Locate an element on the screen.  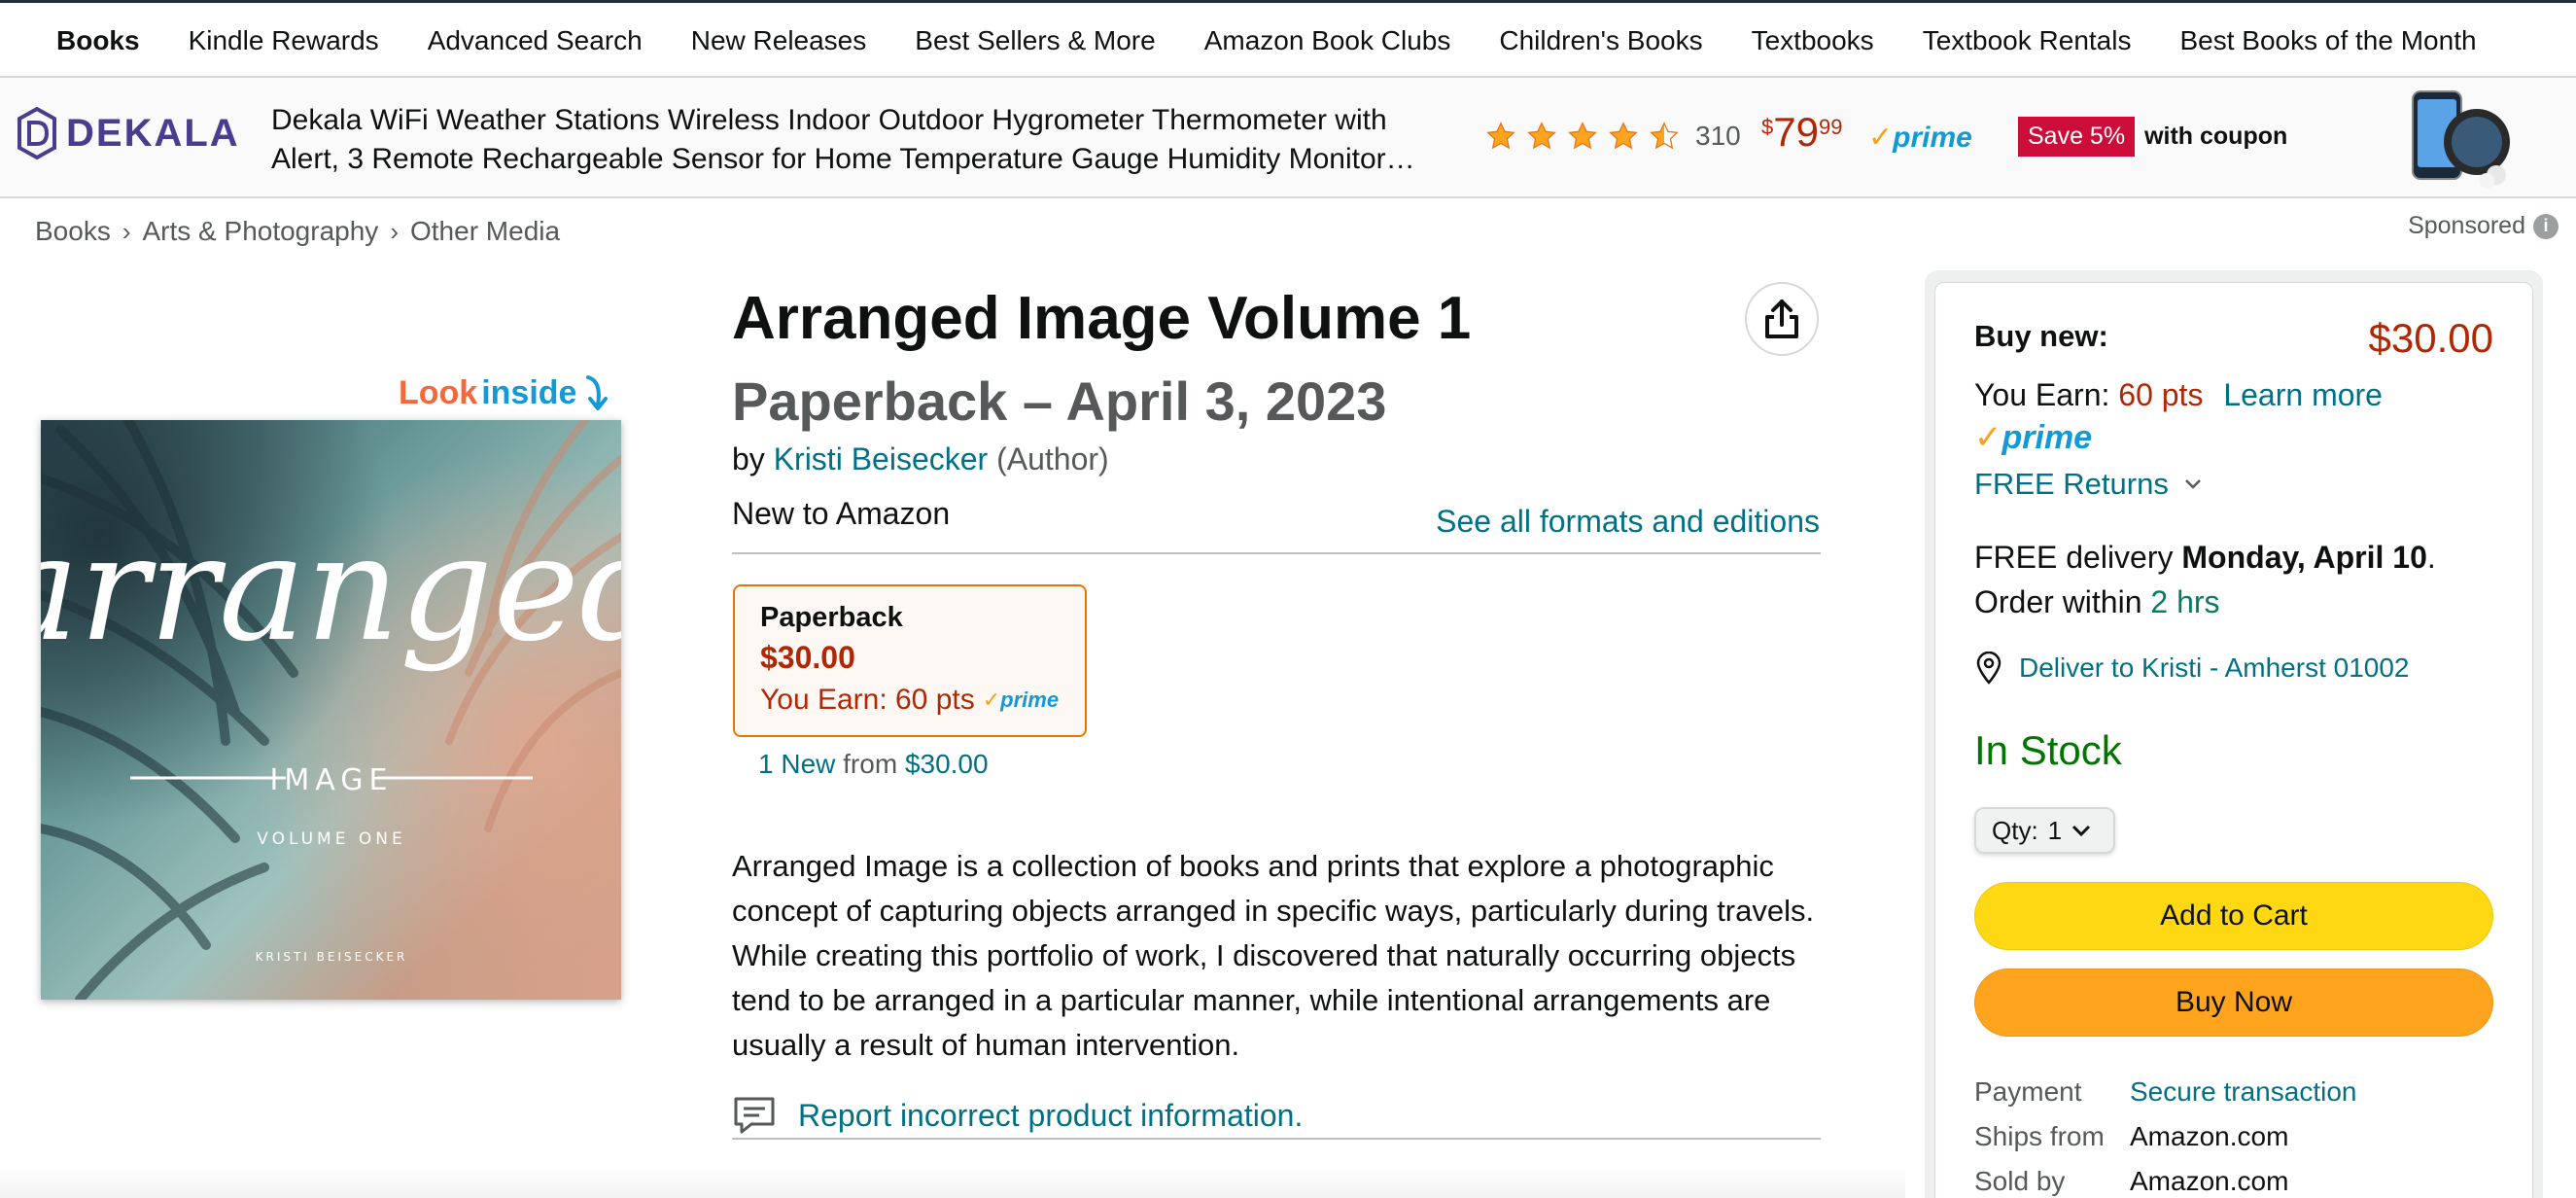
free-returns-dropdown: FREE Returns is located at coordinates (2088, 485).